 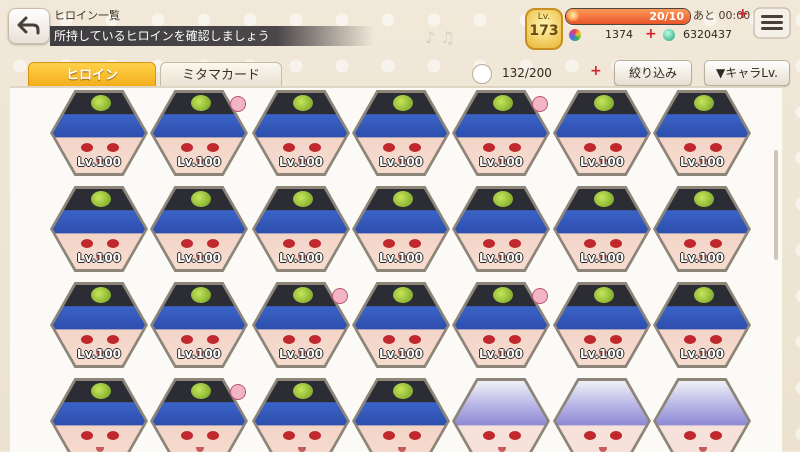 What do you see at coordinates (776, 205) in the screenshot?
I see `scrollbar` at bounding box center [776, 205].